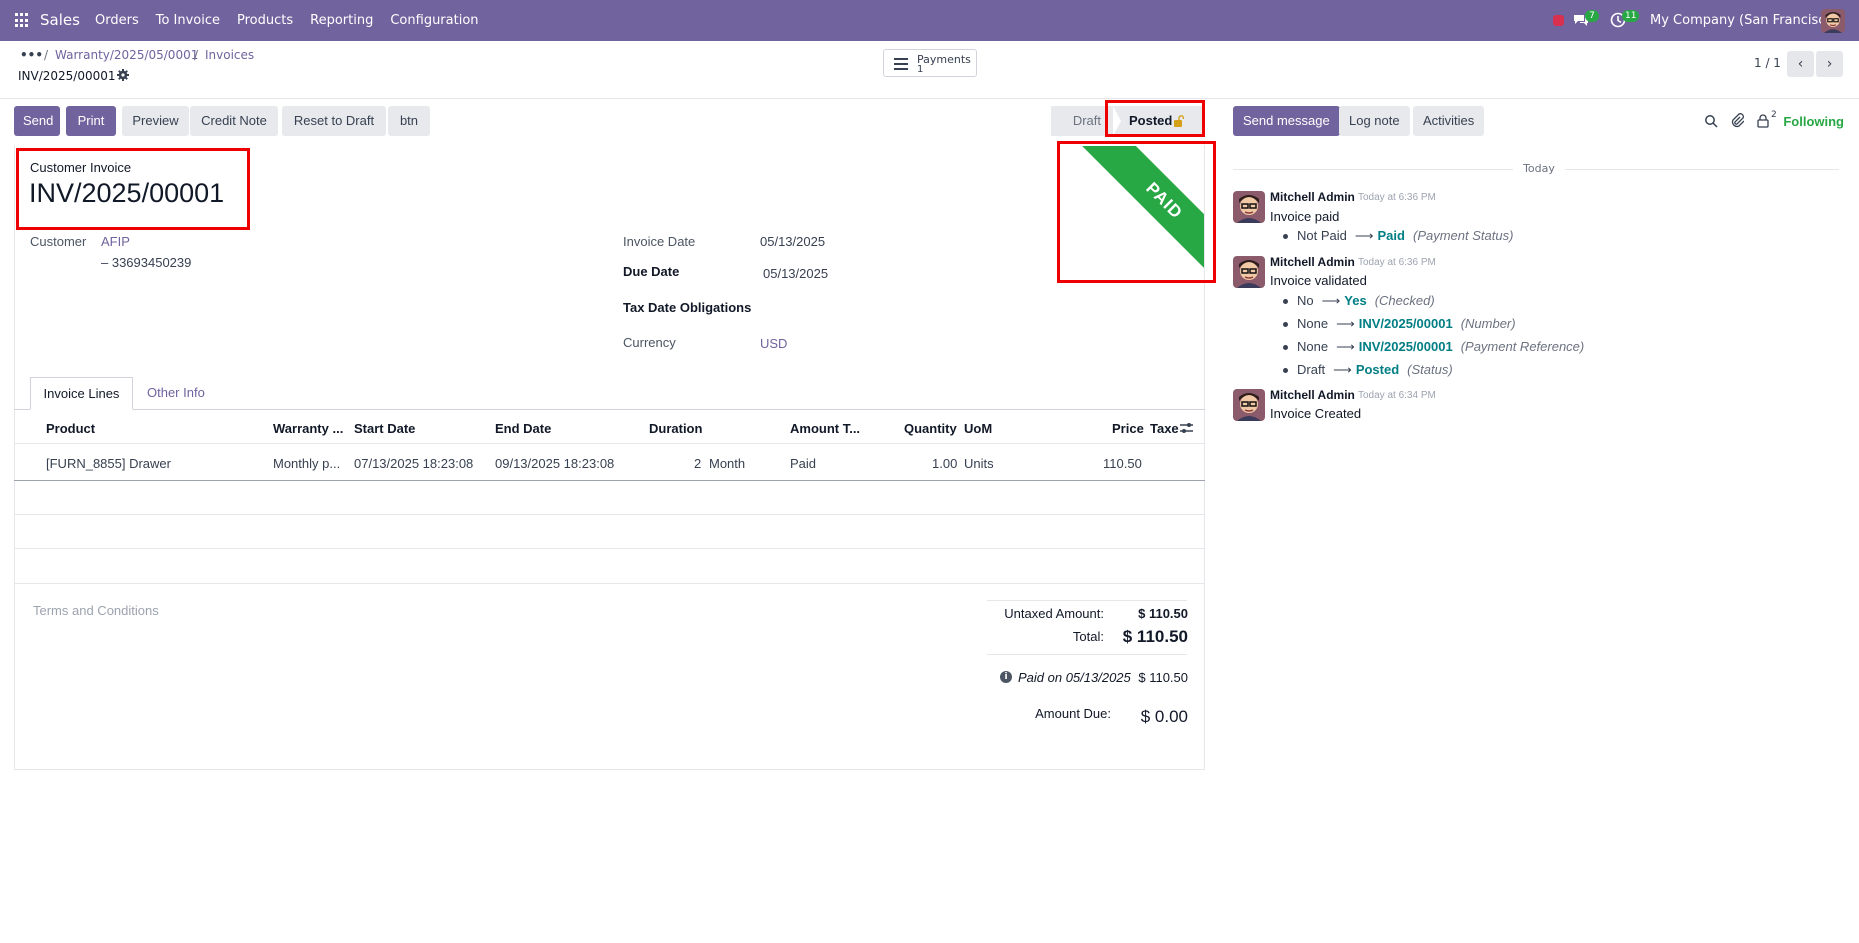 The width and height of the screenshot is (1859, 943). What do you see at coordinates (108, 463) in the screenshot?
I see `line-product: [FURN_8855] Drawer` at bounding box center [108, 463].